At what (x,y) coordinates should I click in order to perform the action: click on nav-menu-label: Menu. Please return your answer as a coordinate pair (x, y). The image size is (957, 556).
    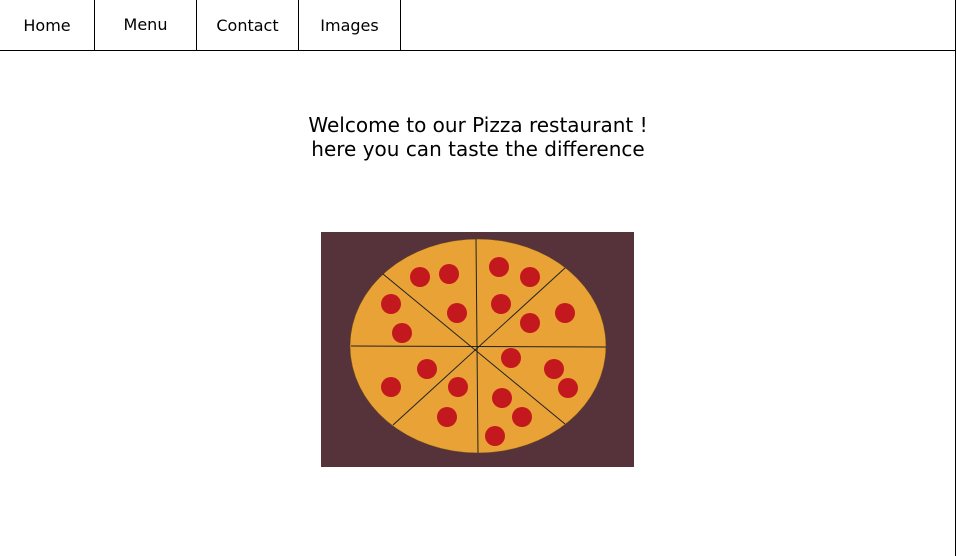
    Looking at the image, I should click on (145, 24).